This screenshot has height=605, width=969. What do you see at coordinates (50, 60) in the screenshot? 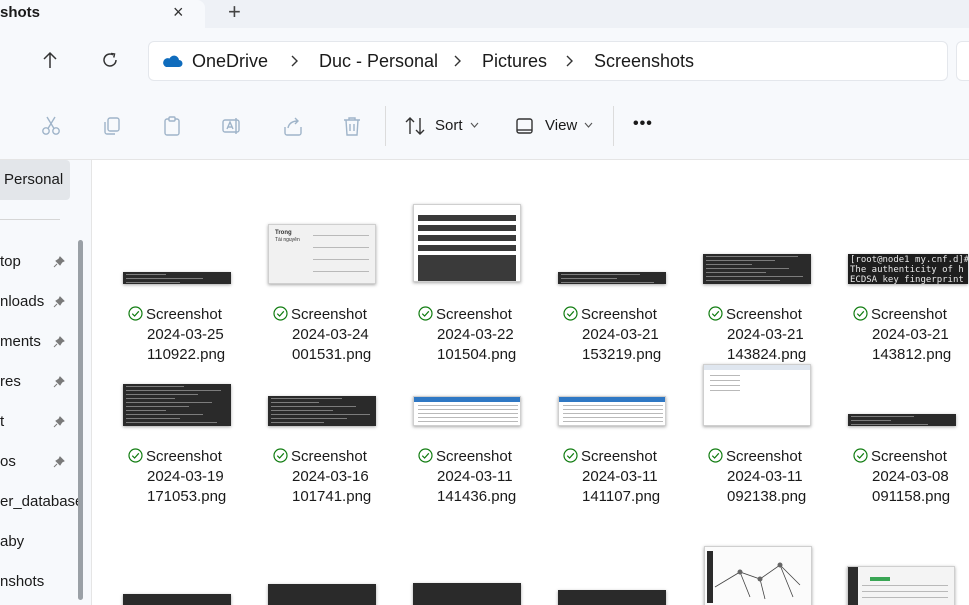
I see `arrow-up-icon` at bounding box center [50, 60].